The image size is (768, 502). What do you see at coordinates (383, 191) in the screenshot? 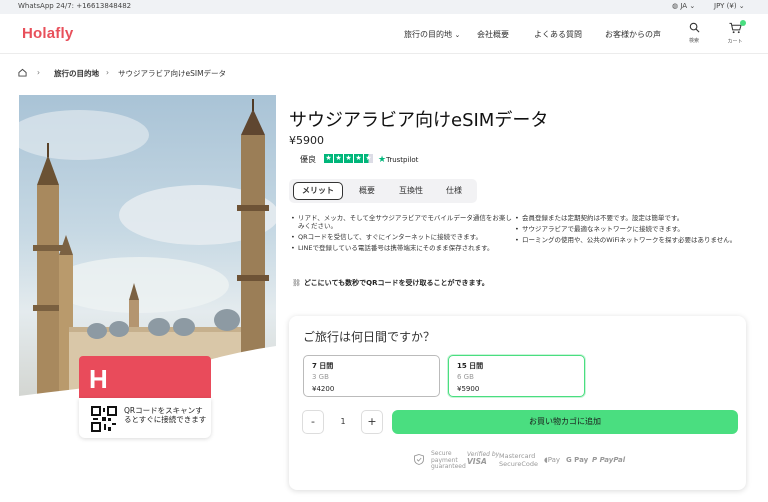
I see `product-tabs: メリット 概要 互換性 仕様` at bounding box center [383, 191].